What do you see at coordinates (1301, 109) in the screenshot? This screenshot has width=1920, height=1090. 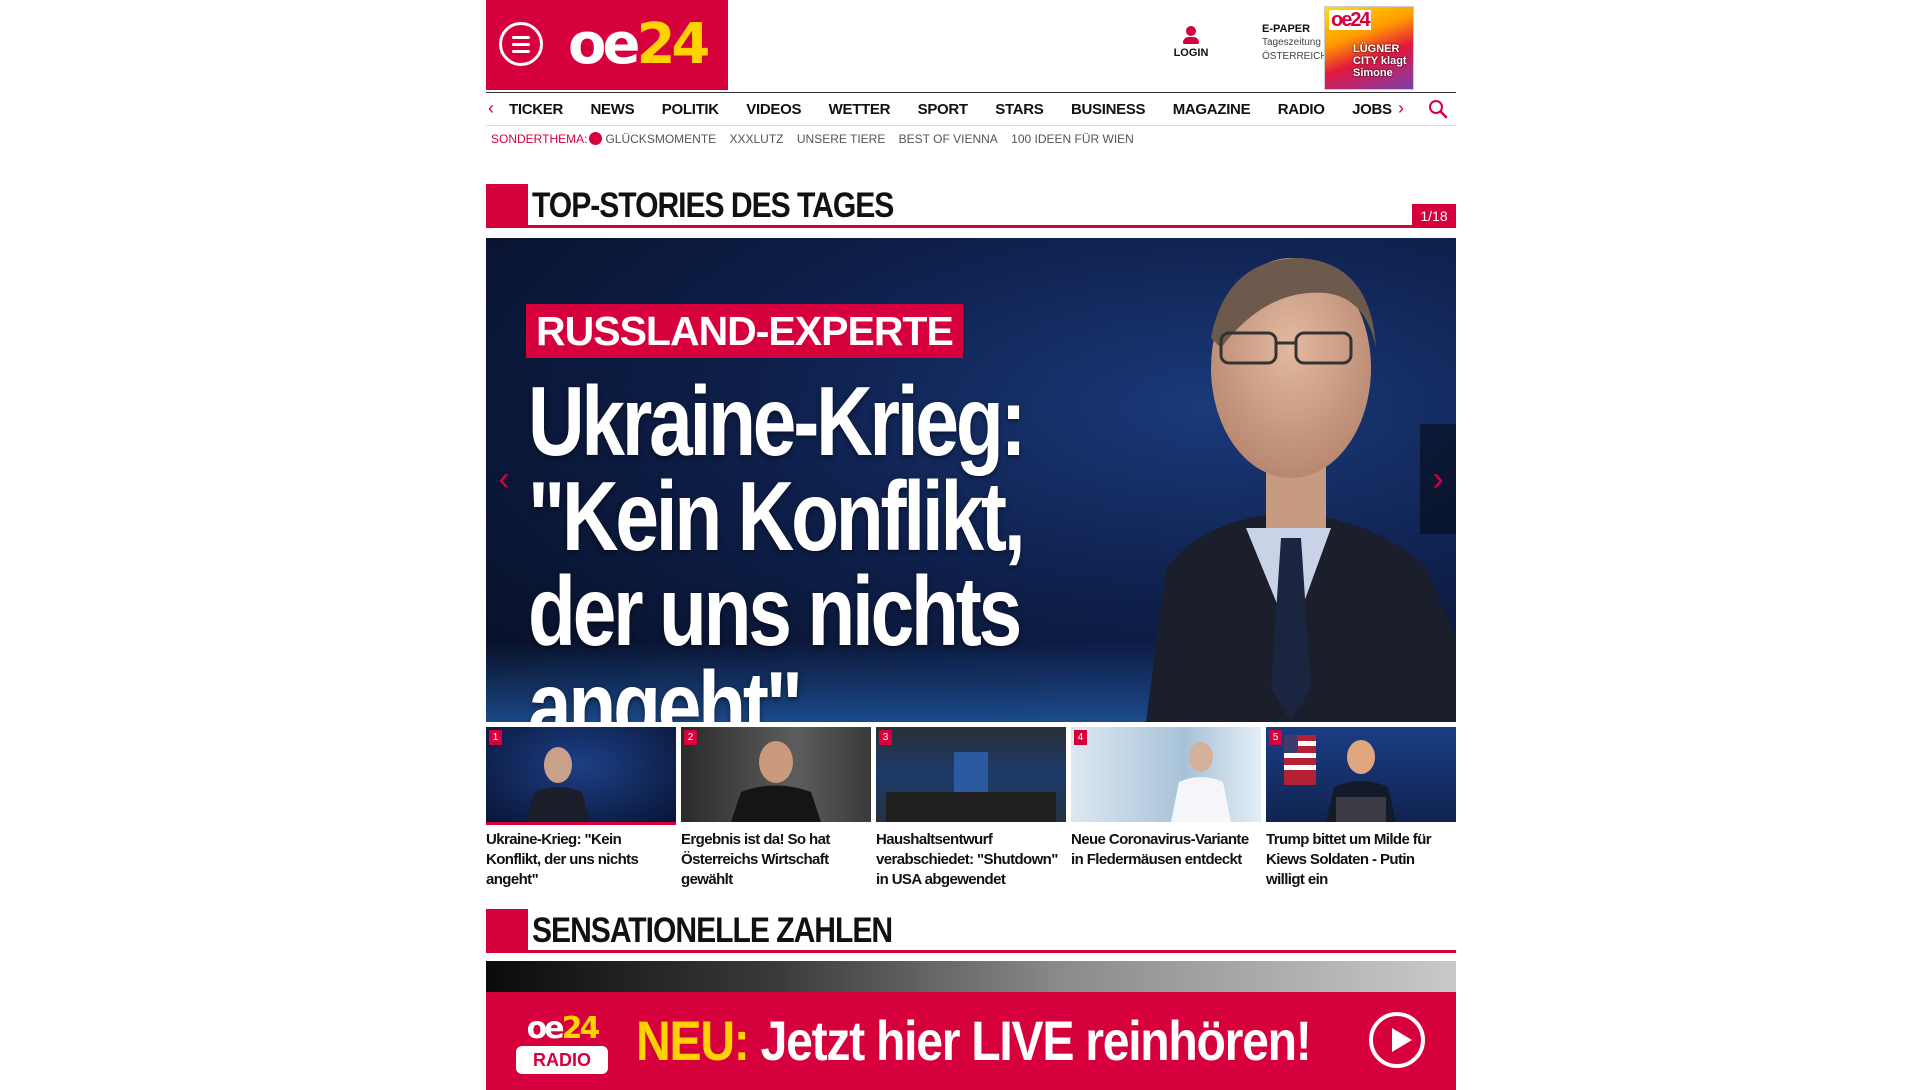 I see `nav-item-radio: RADIO` at bounding box center [1301, 109].